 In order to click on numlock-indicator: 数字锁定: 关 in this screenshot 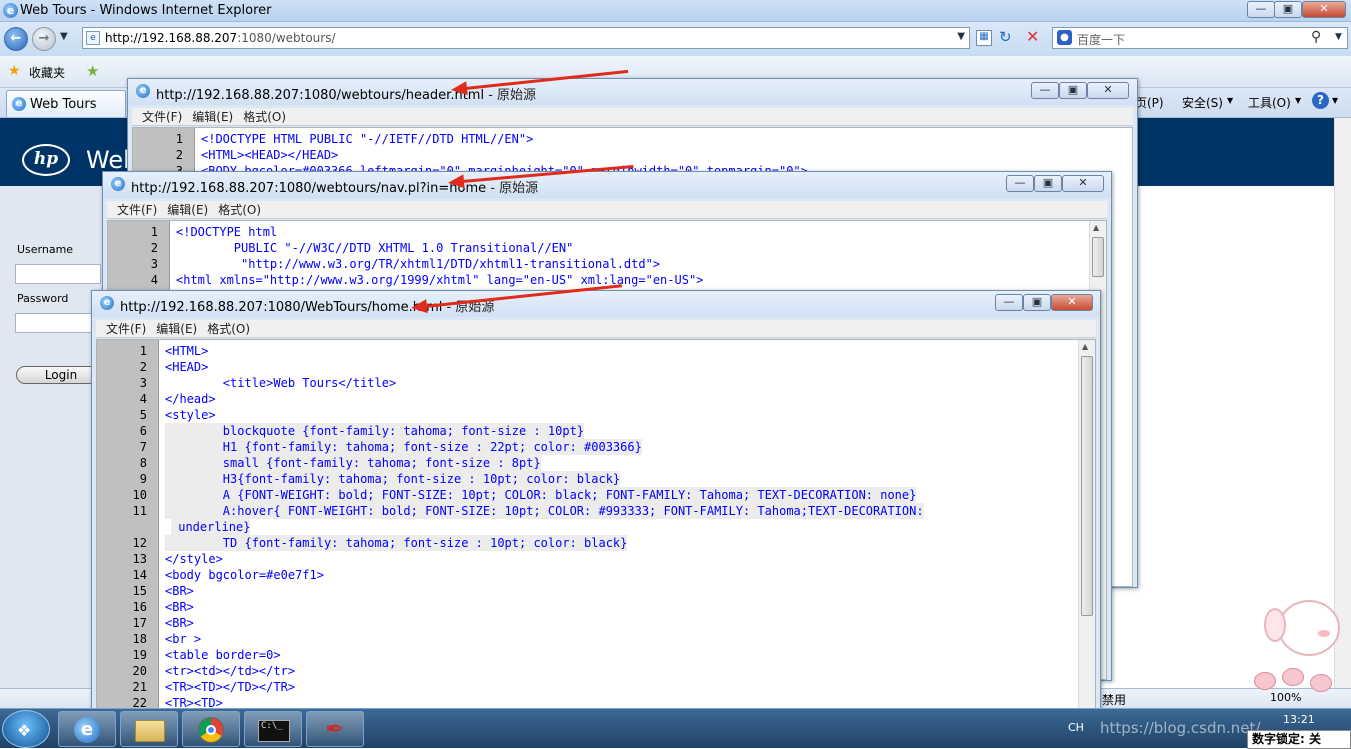, I will do `click(1299, 739)`.